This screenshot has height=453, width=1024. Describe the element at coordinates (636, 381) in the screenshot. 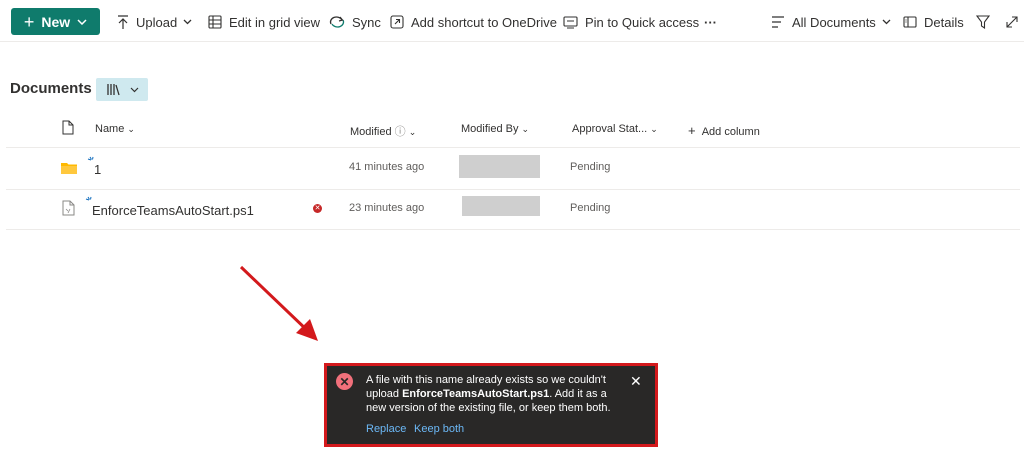

I see `close-icon: ✕` at that location.